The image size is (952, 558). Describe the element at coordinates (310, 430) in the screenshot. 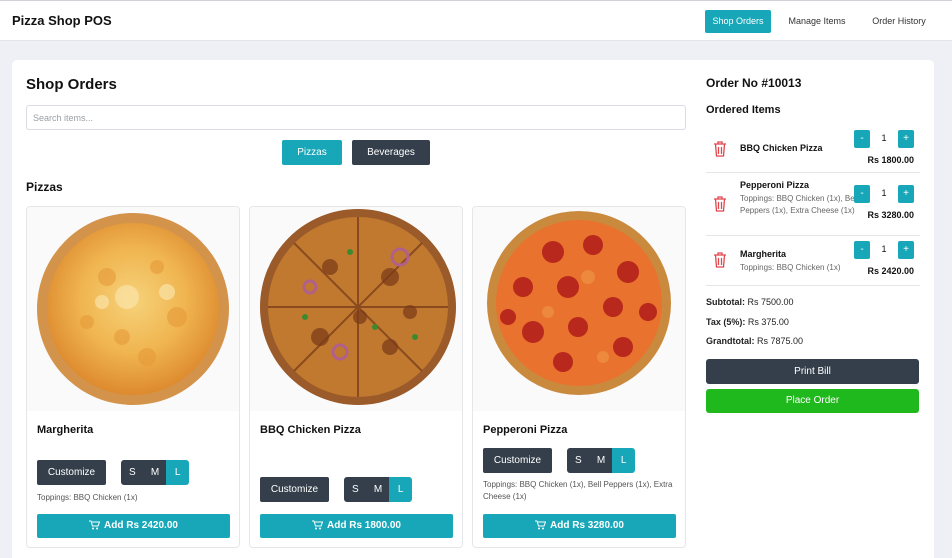

I see `product-name: BBQ Chicken Pizza` at that location.